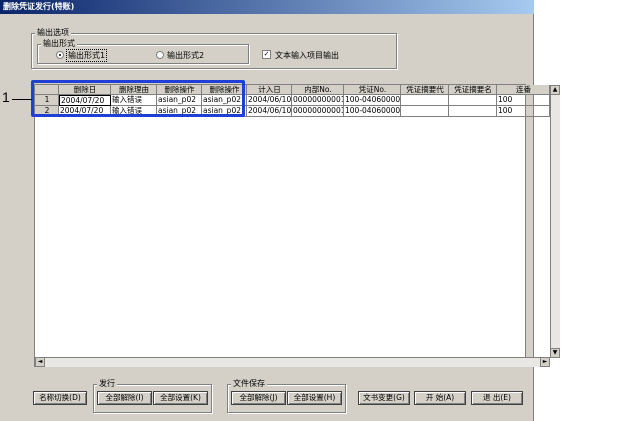  What do you see at coordinates (59, 43) in the screenshot?
I see `output-format-label: 输出形式` at bounding box center [59, 43].